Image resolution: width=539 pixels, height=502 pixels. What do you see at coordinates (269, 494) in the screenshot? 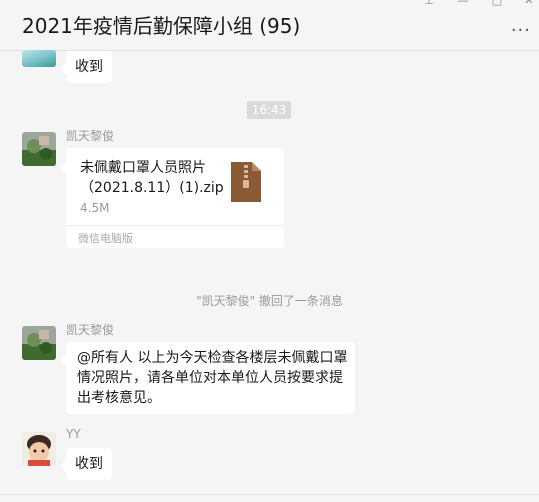
I see `input-divider` at bounding box center [269, 494].